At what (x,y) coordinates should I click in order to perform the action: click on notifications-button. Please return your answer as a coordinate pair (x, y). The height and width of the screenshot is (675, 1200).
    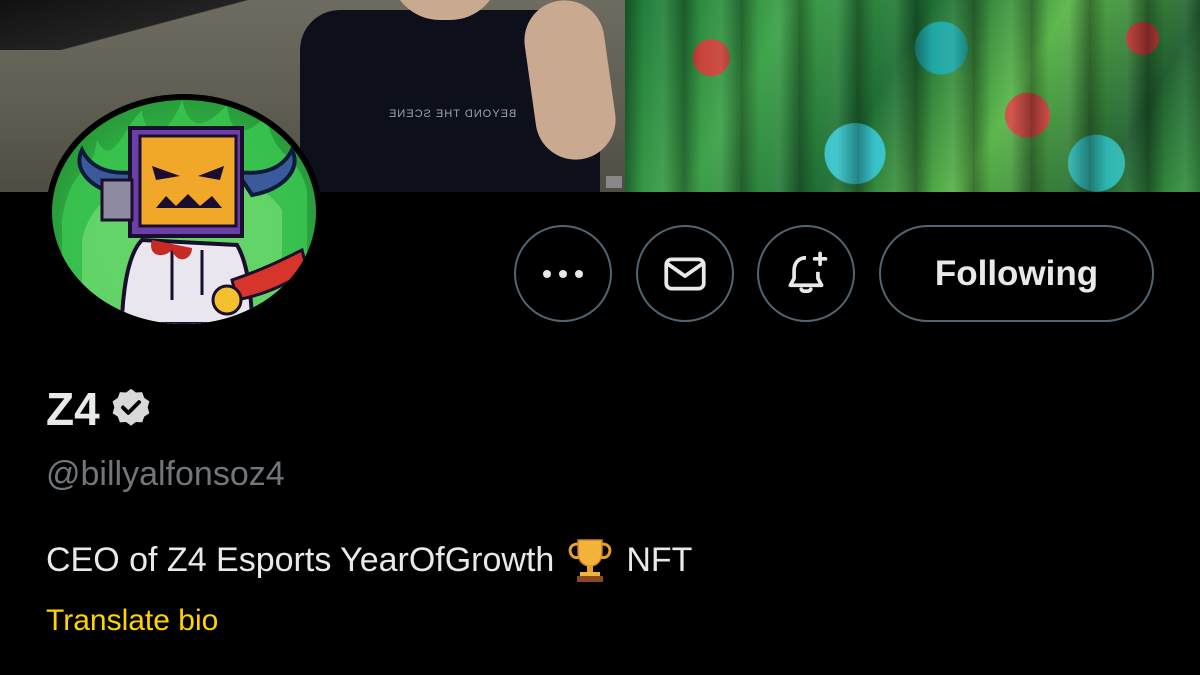
    Looking at the image, I should click on (806, 273).